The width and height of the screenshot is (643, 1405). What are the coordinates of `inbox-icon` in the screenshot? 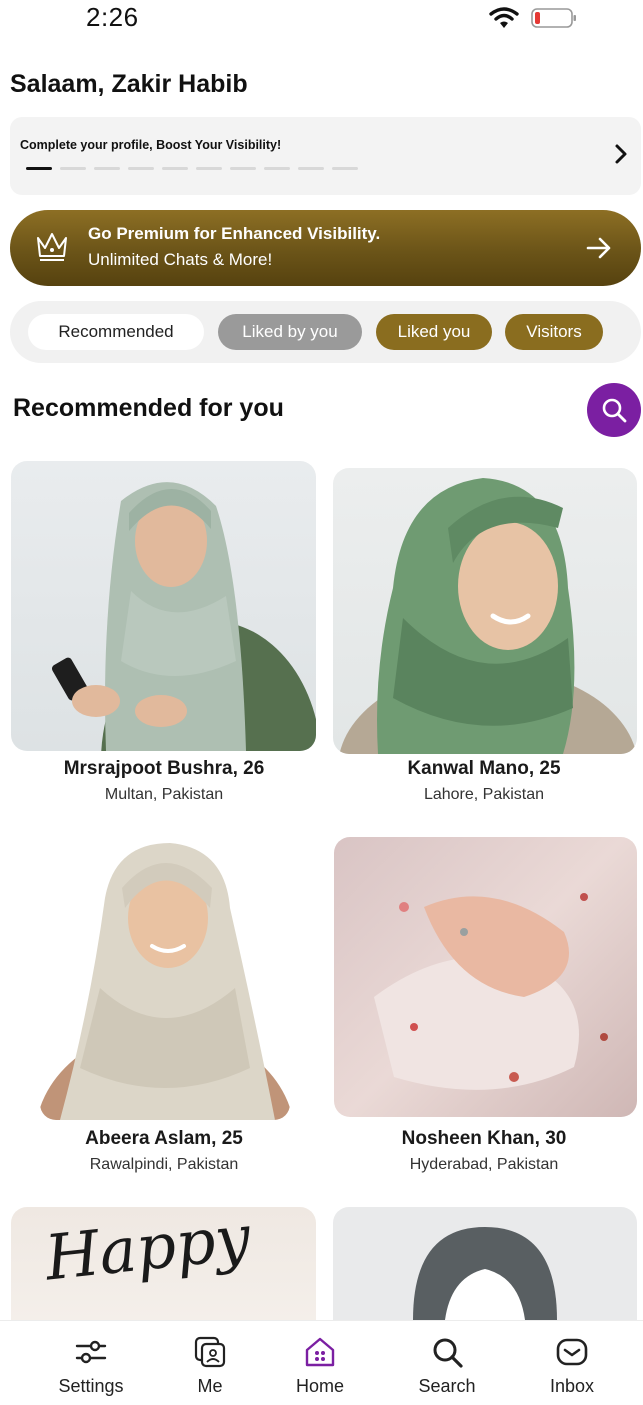 It's located at (572, 1352).